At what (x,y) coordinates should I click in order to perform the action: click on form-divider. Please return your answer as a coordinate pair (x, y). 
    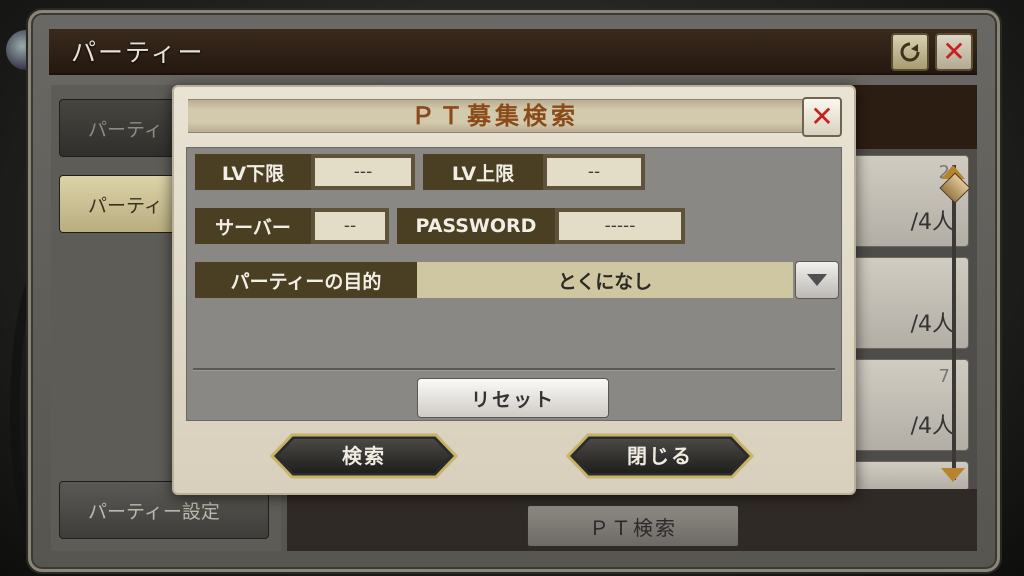
    Looking at the image, I should click on (514, 369).